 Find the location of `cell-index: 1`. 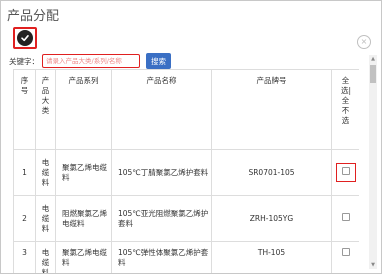

cell-index: 1 is located at coordinates (24, 172).